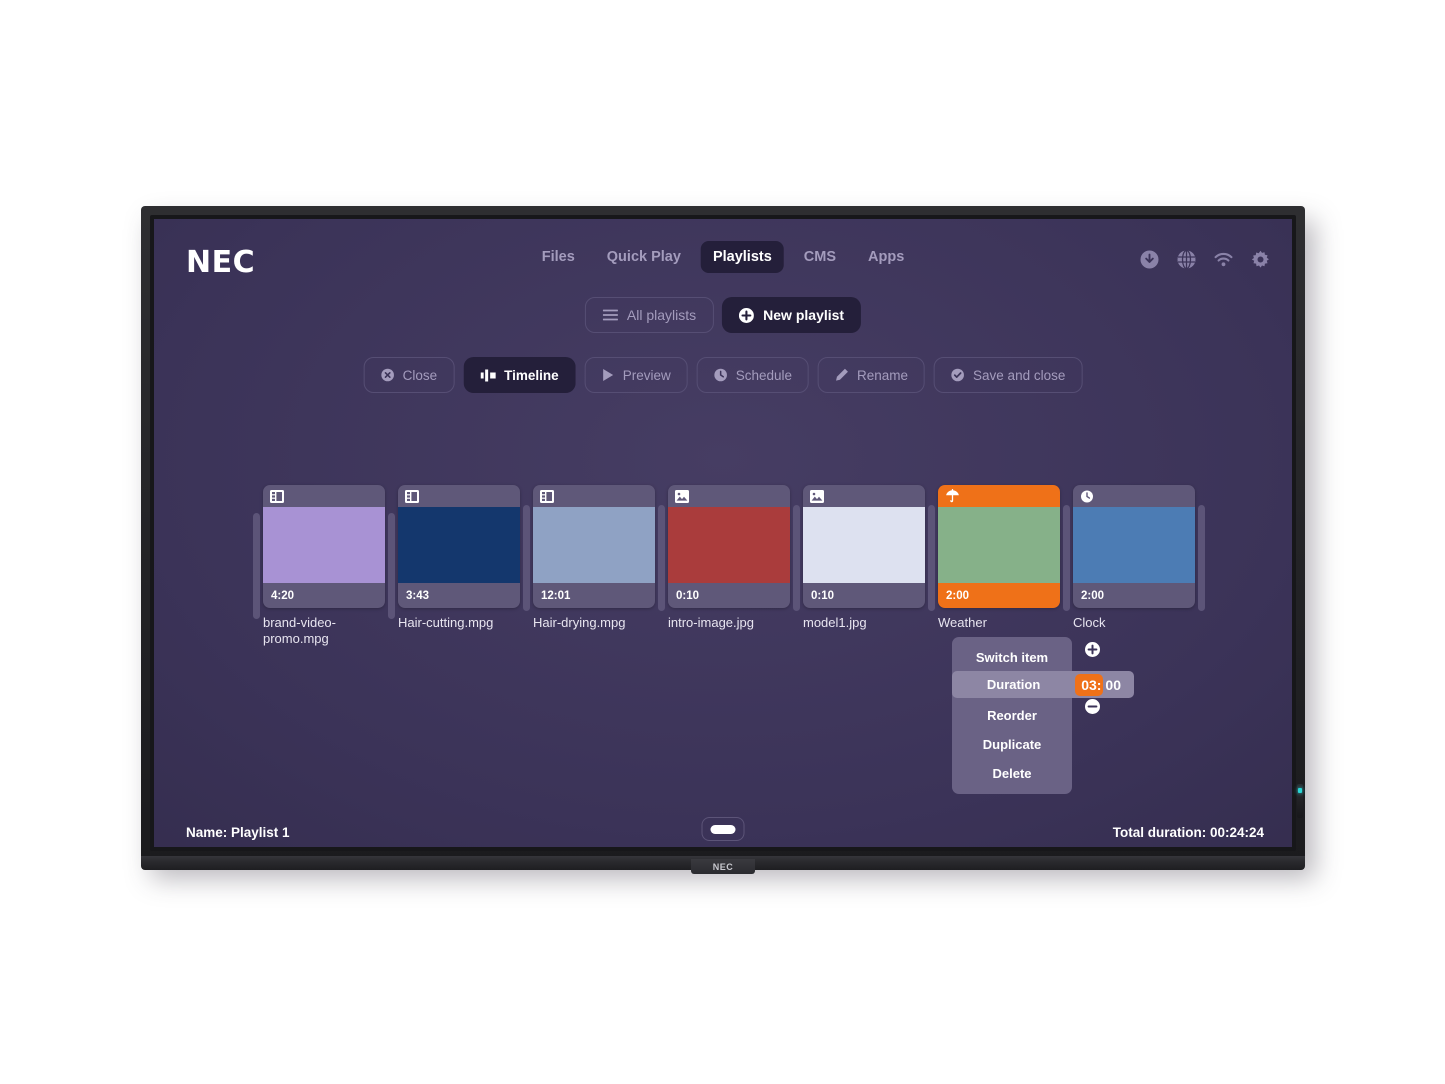  What do you see at coordinates (820, 257) in the screenshot?
I see `nav-item-cms: CMS` at bounding box center [820, 257].